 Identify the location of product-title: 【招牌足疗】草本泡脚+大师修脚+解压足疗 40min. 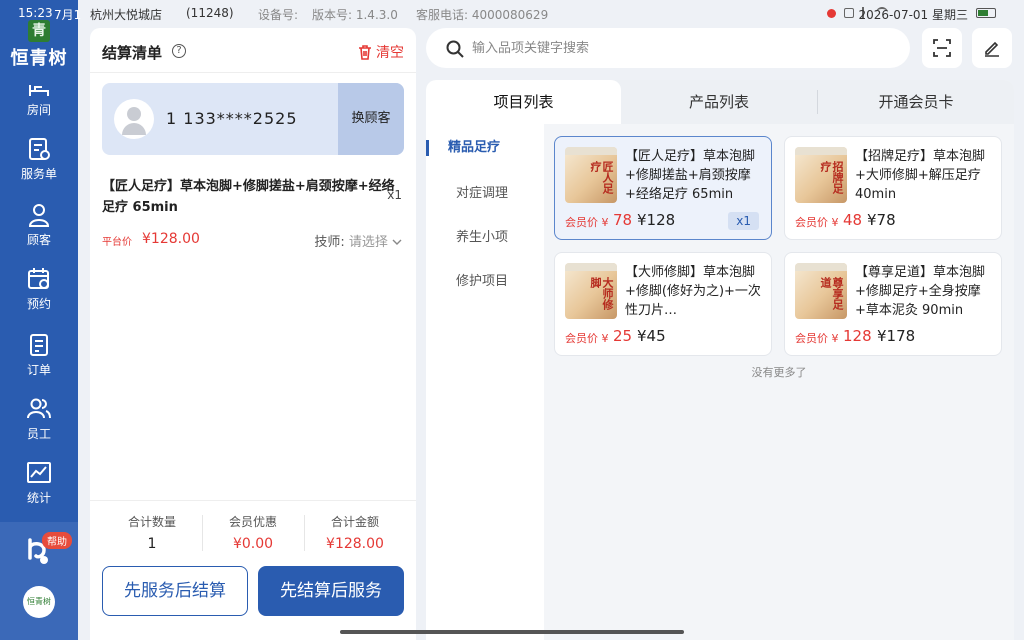
(920, 175).